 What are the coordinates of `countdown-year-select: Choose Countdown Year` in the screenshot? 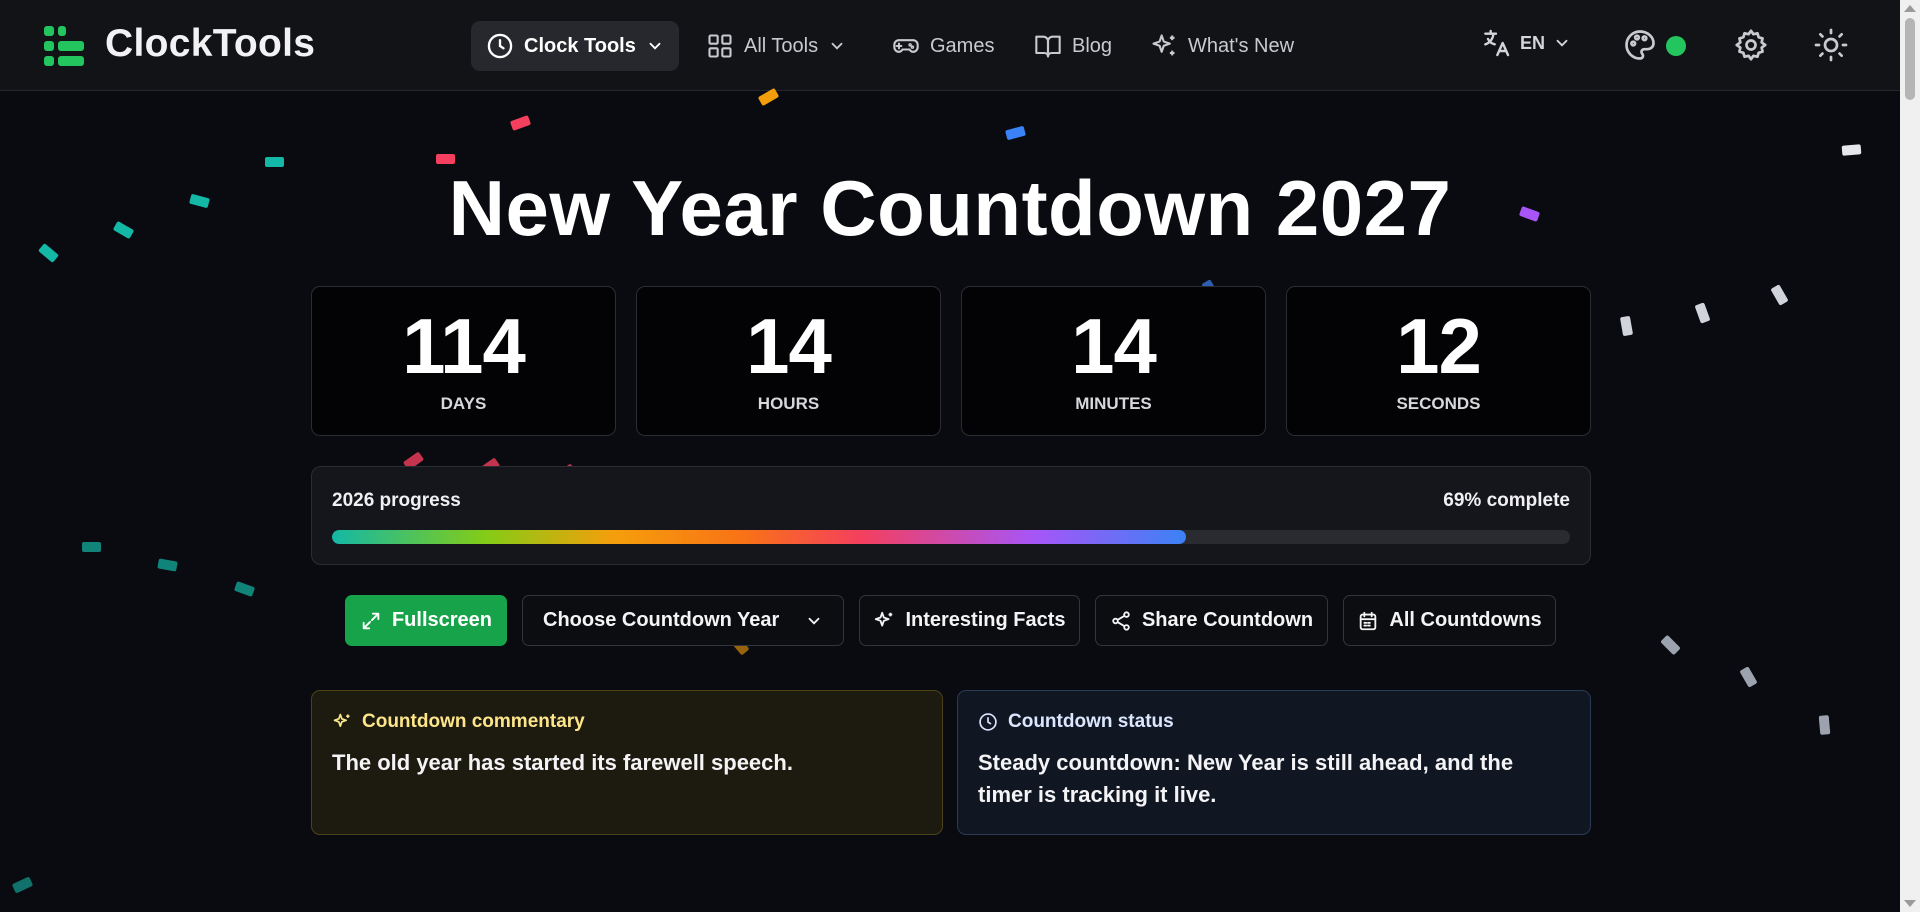 It's located at (683, 620).